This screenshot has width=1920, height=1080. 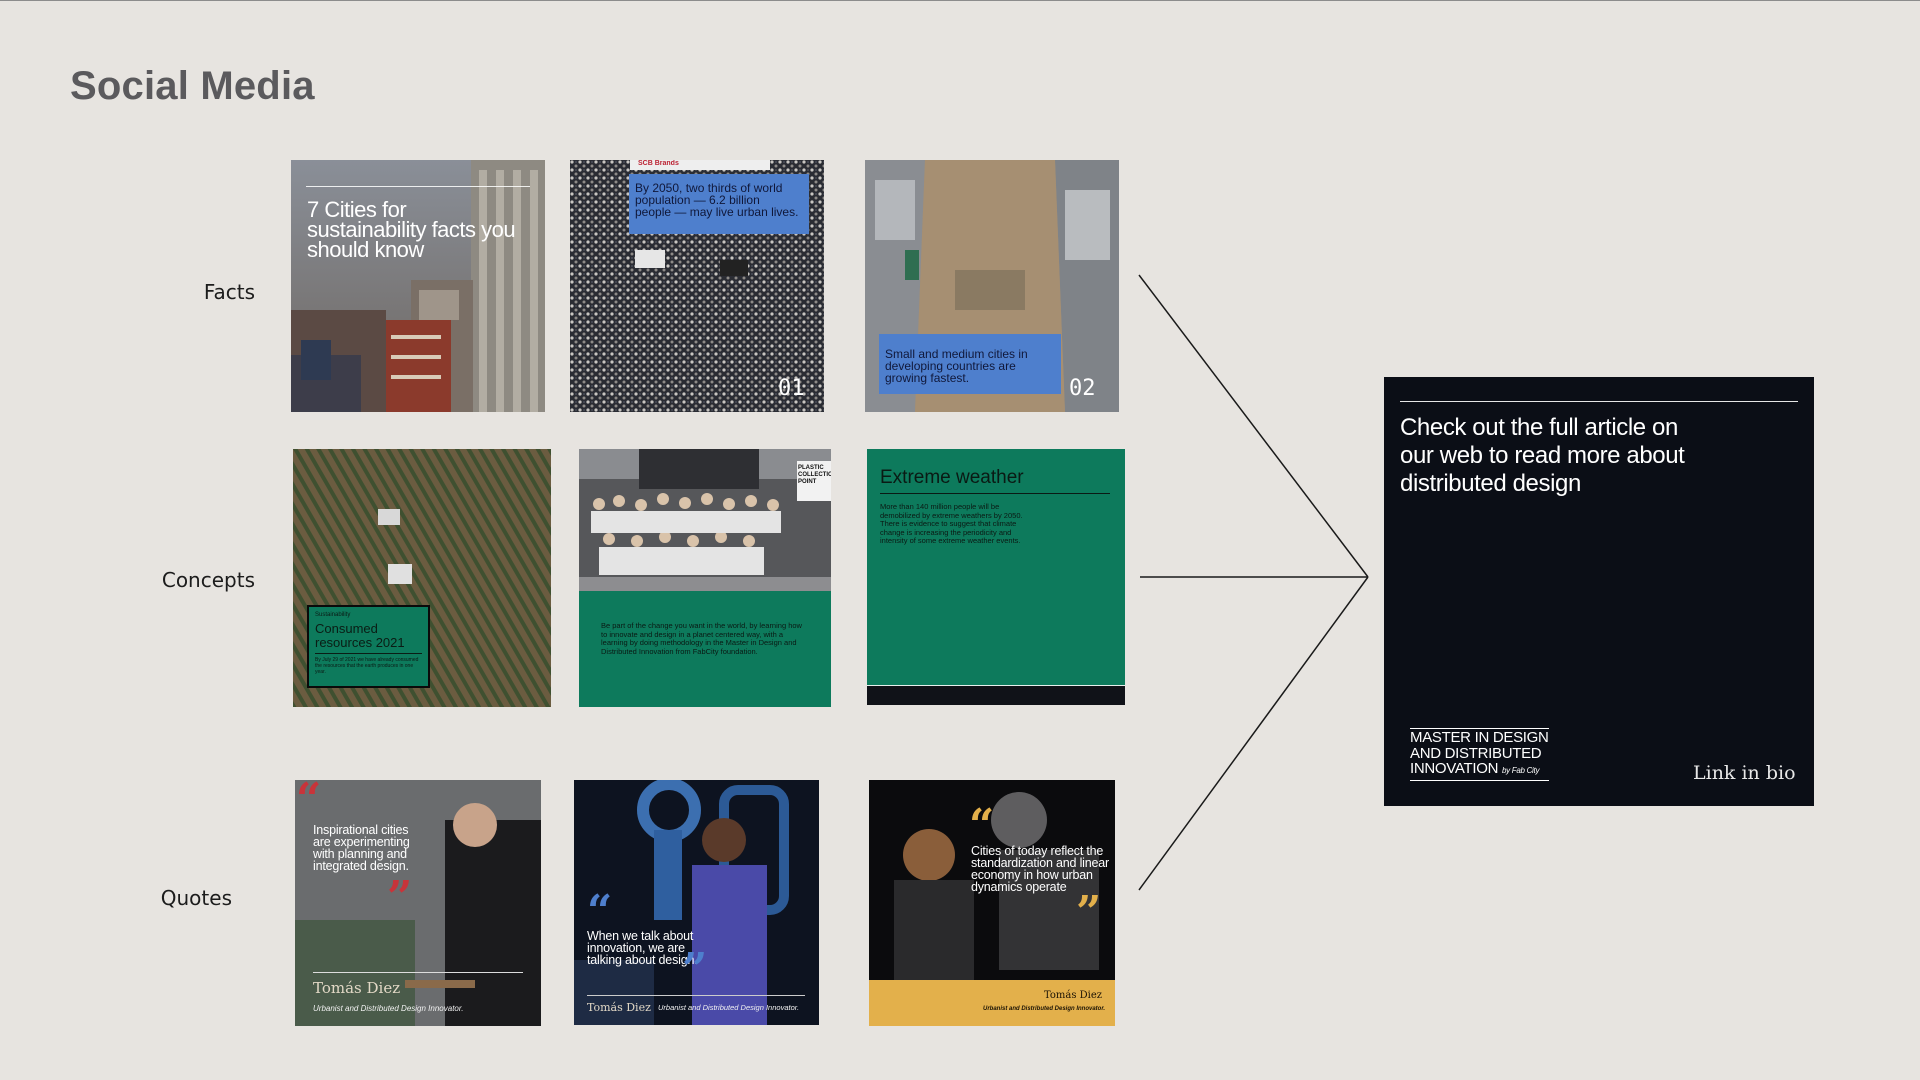 I want to click on cta-rule, so click(x=1599, y=401).